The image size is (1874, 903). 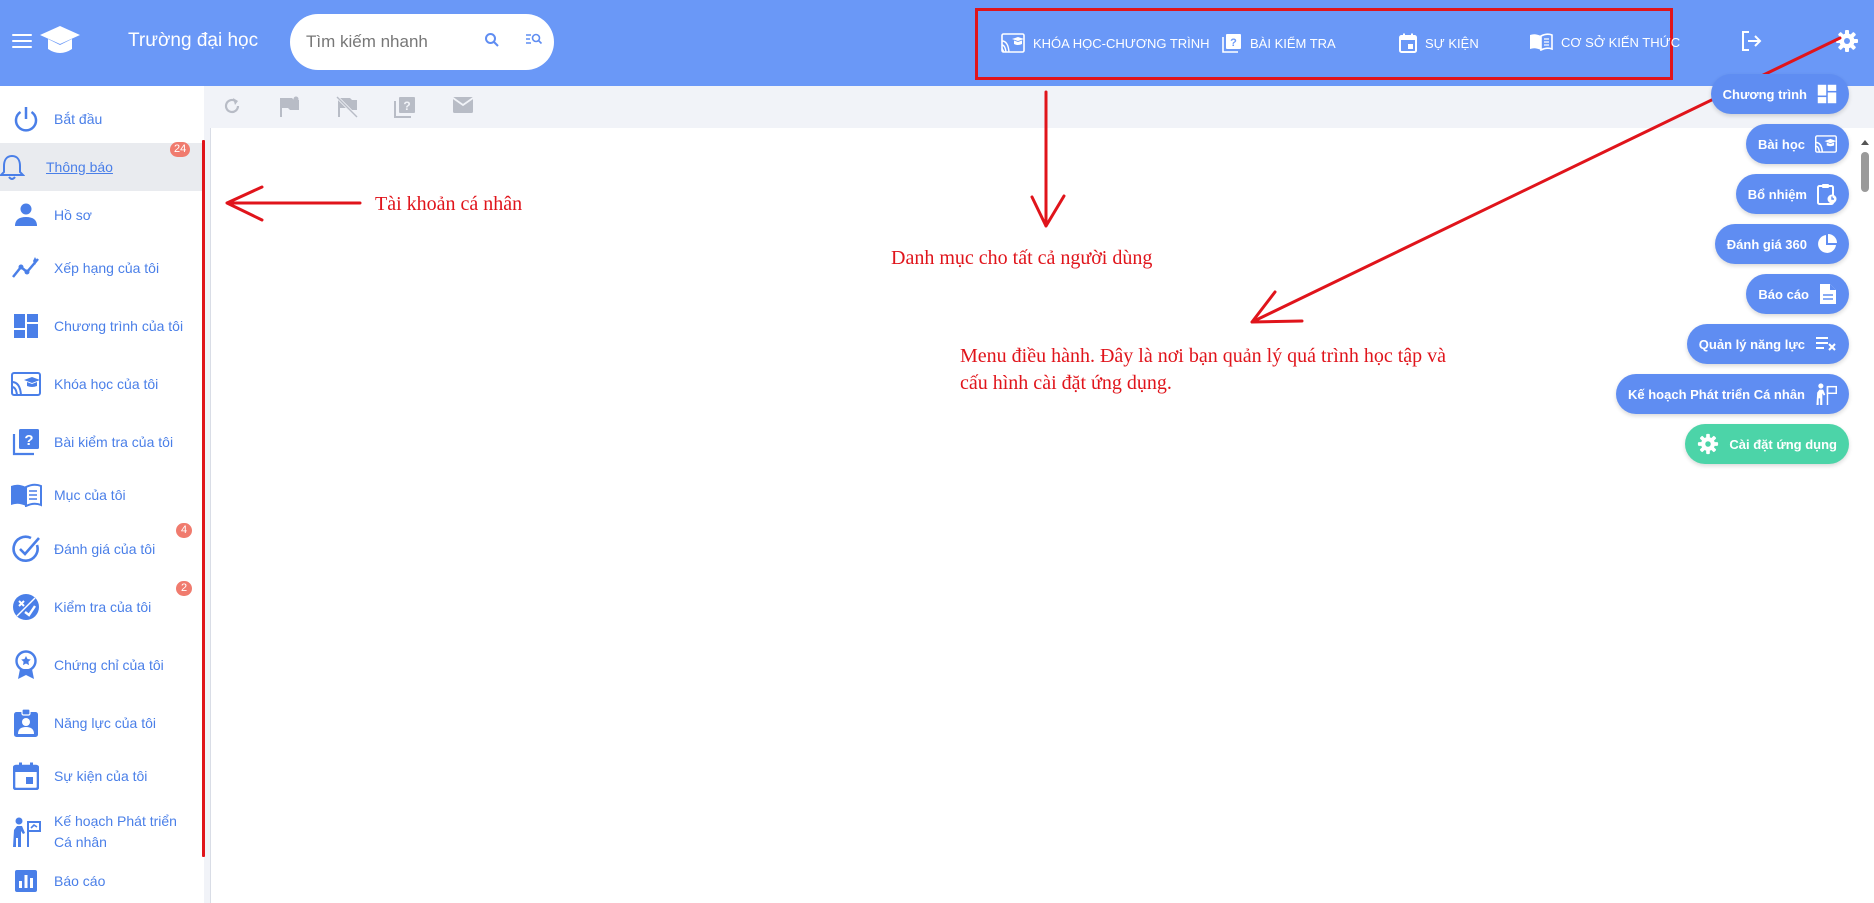 I want to click on admin-menu-label: Báo cáo, so click(x=1783, y=294).